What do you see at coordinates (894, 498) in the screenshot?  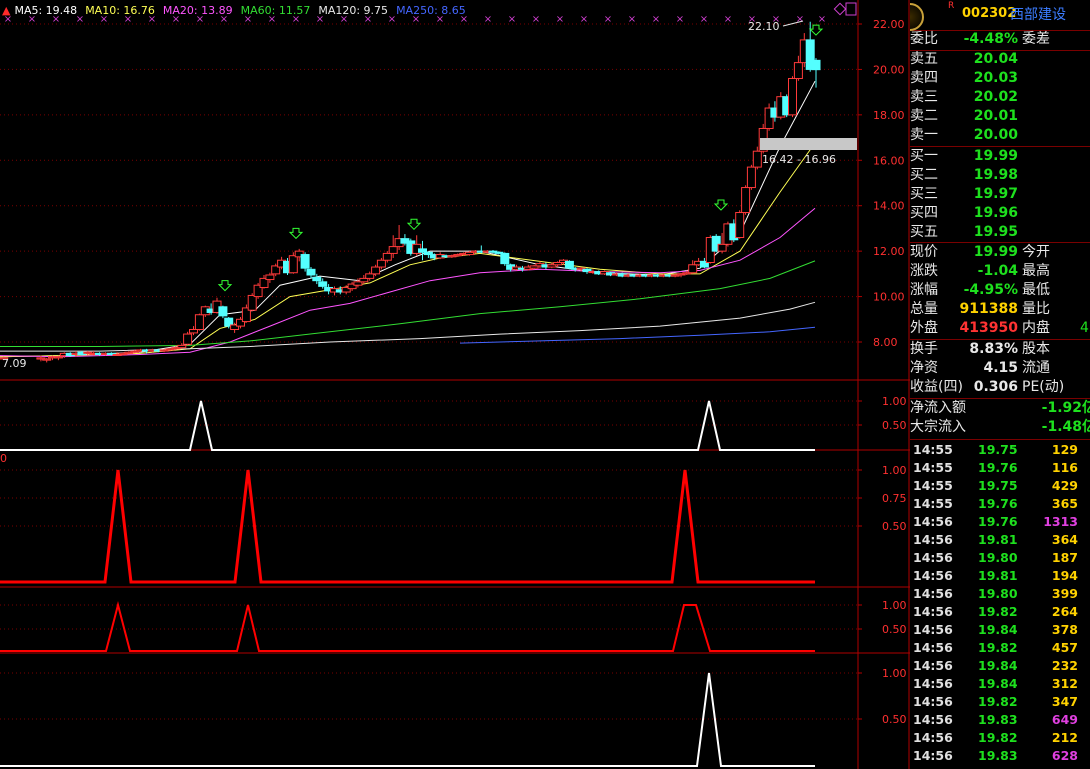 I see `indicator-axis-label: 0.75` at bounding box center [894, 498].